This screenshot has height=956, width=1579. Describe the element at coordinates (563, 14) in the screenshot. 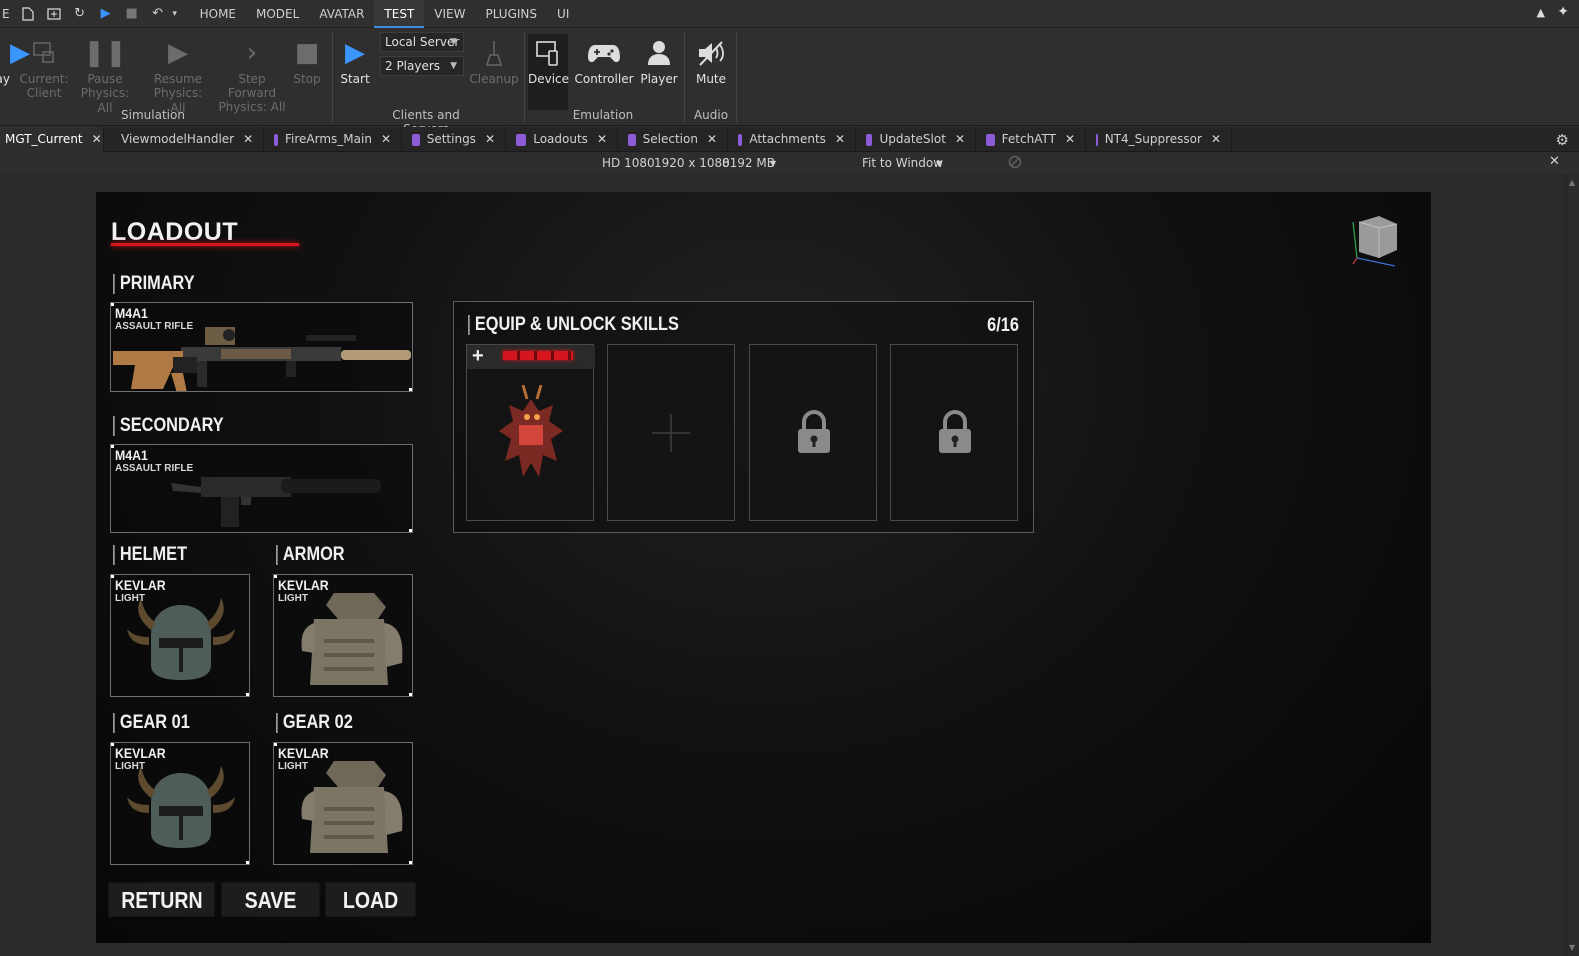

I see `menu-tab-ui: UI` at that location.